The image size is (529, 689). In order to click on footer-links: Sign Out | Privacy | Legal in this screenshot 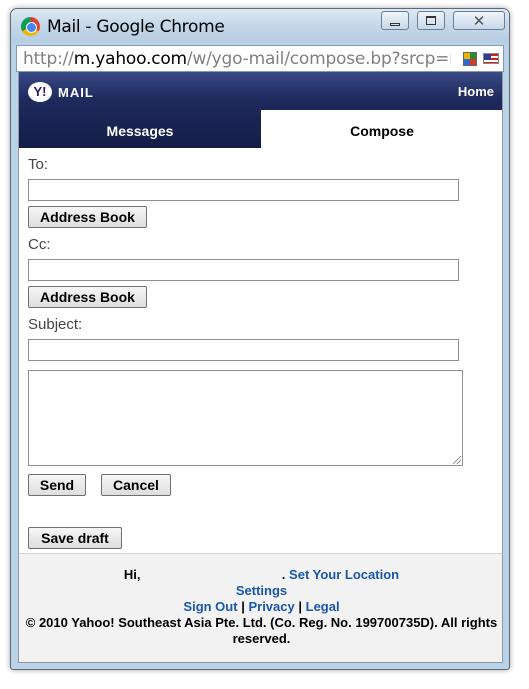, I will do `click(260, 606)`.